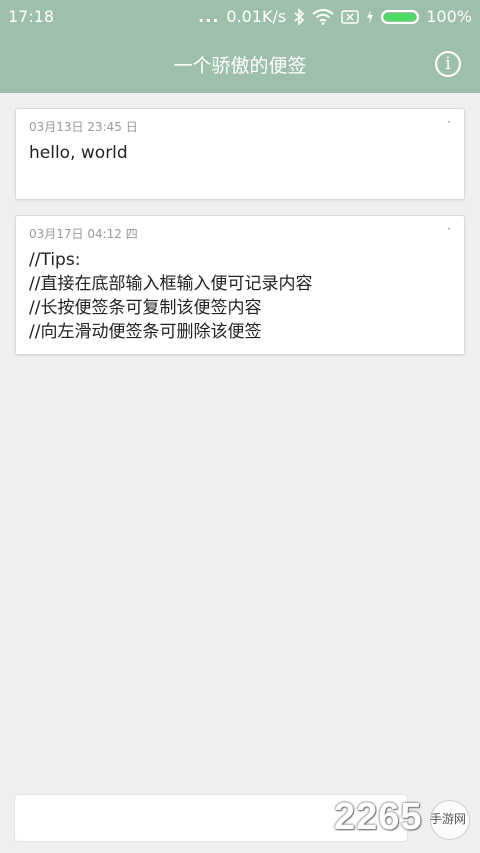  Describe the element at coordinates (299, 16) in the screenshot. I see `bluetooth-icon` at that location.